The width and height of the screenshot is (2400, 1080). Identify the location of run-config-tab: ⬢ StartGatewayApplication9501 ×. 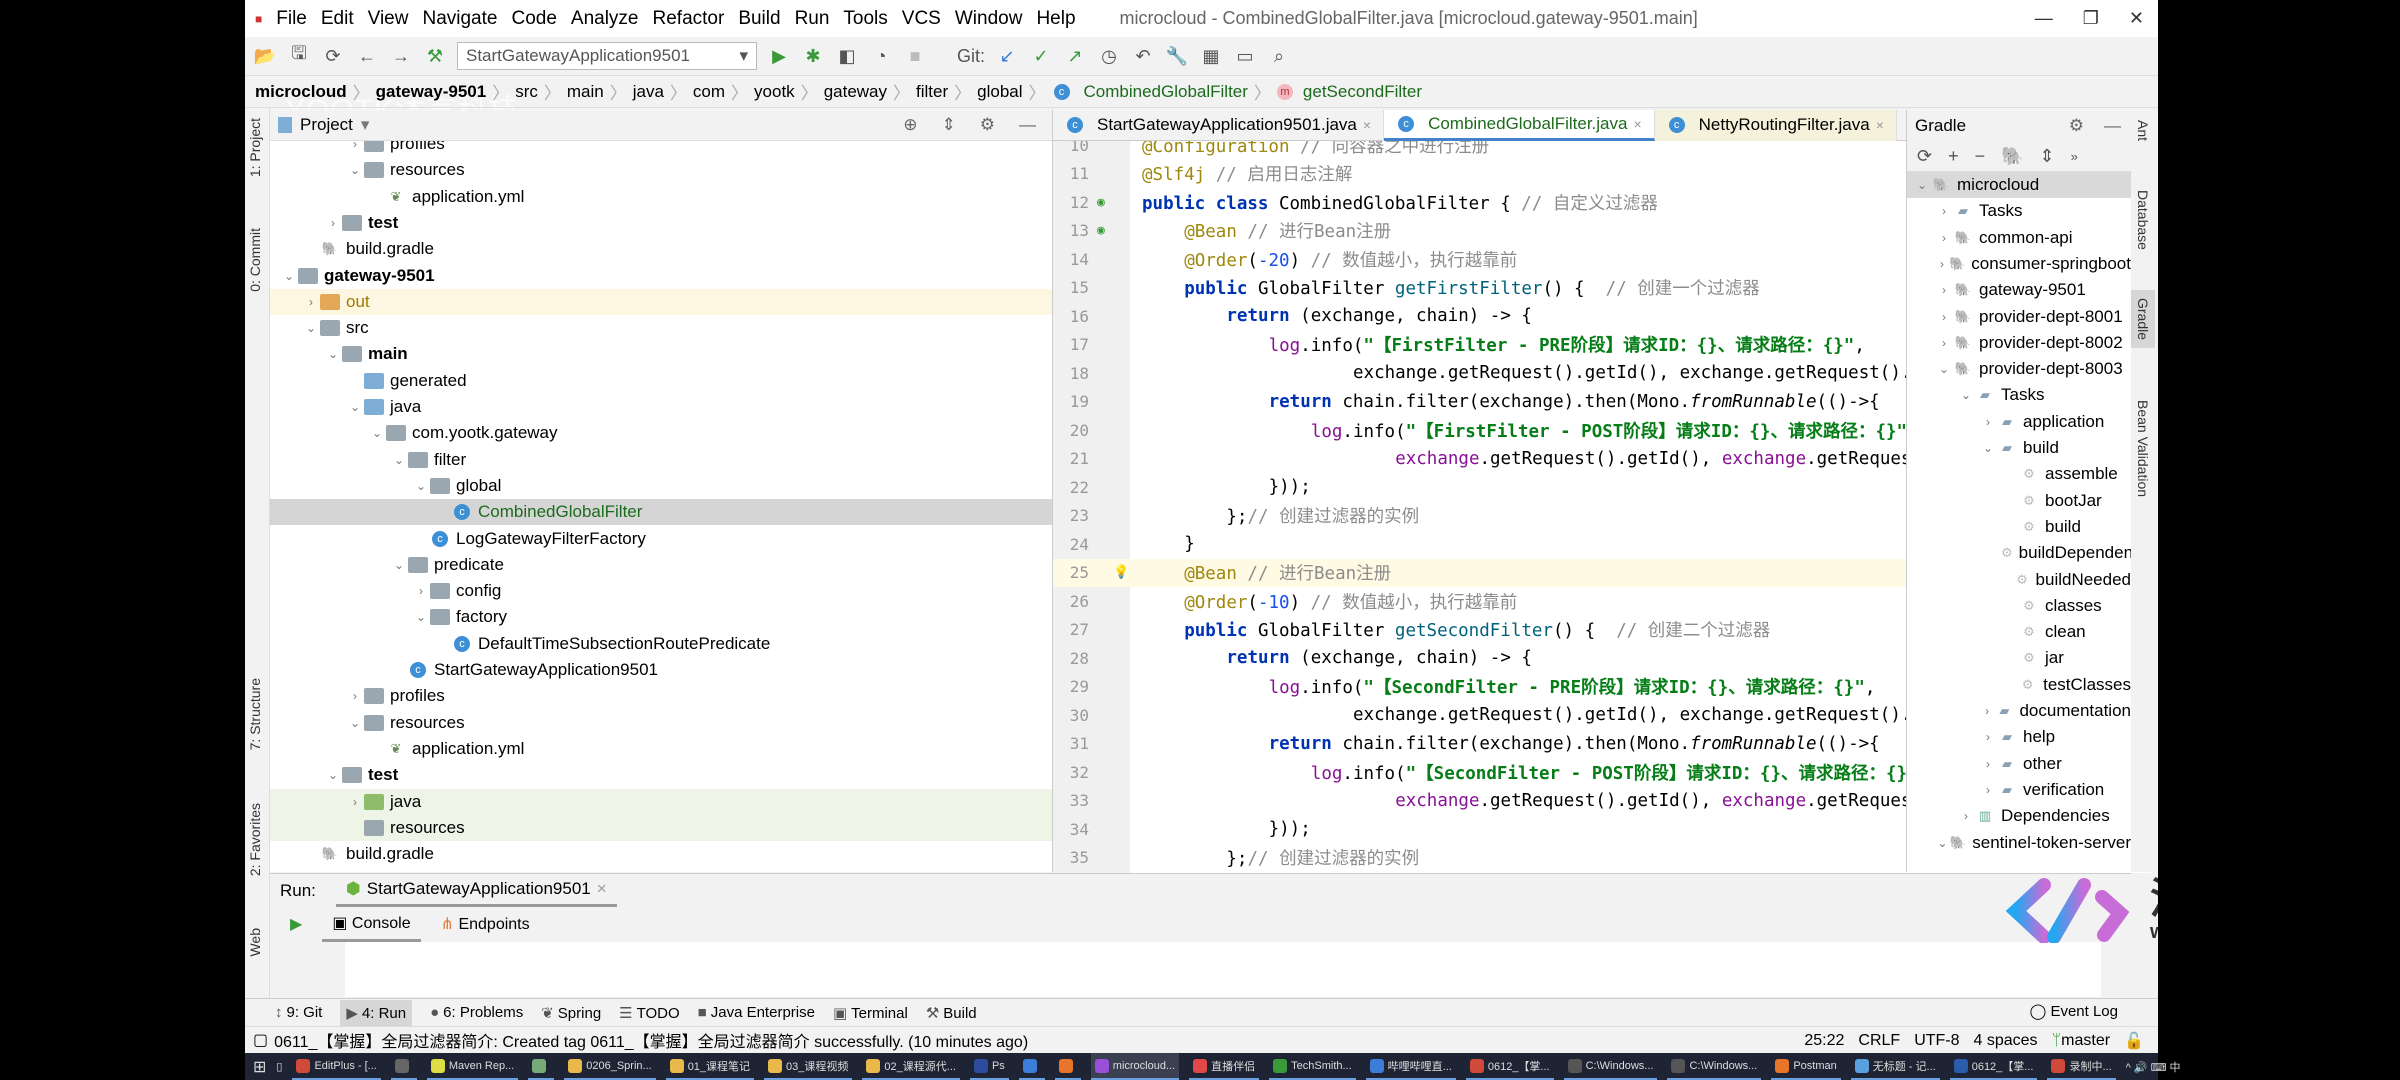
(476, 890).